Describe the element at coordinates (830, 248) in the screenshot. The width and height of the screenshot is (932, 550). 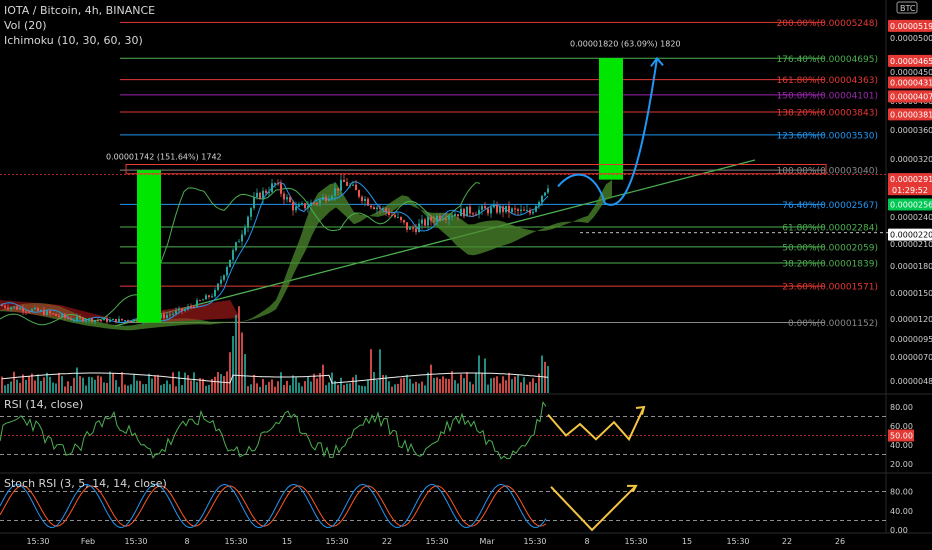
I see `fib-label: 50.00%(0.00002059)` at that location.